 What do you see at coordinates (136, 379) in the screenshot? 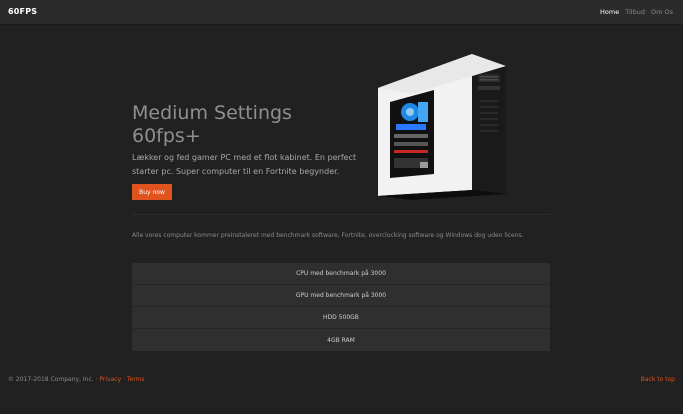
I see `terms-link: Terms` at bounding box center [136, 379].